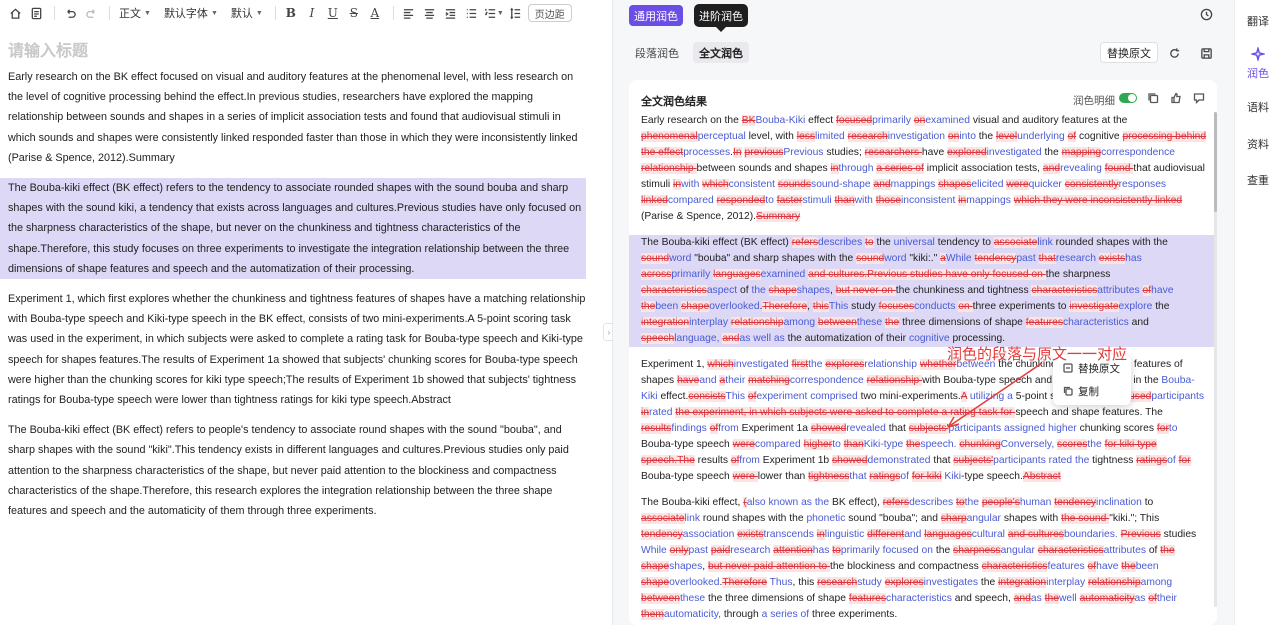 This screenshot has height=625, width=1280. What do you see at coordinates (375, 13) in the screenshot?
I see `font-color-button: A` at bounding box center [375, 13].